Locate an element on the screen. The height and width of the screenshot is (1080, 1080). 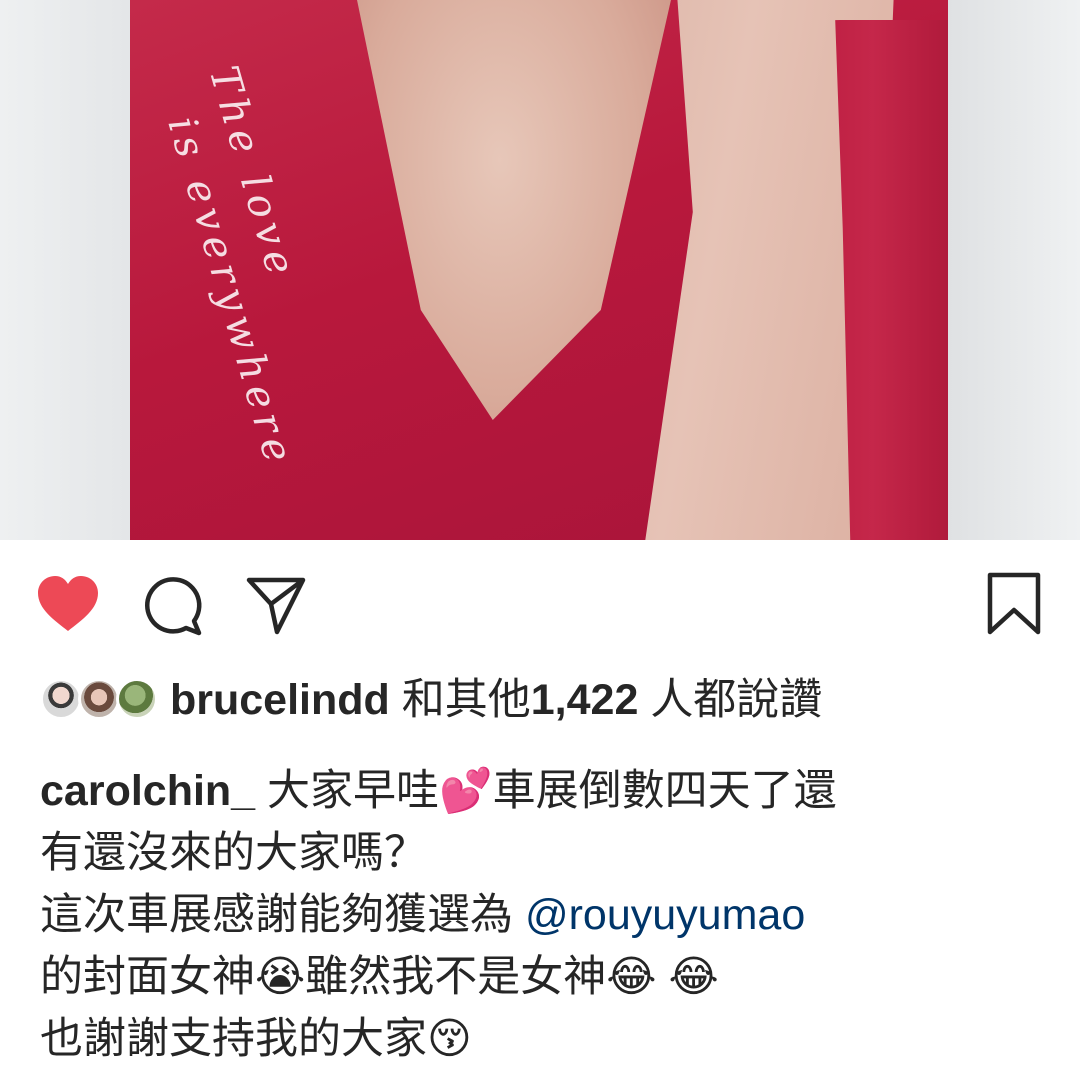
caption-text: 雖然我不是女神 is located at coordinates (456, 977).